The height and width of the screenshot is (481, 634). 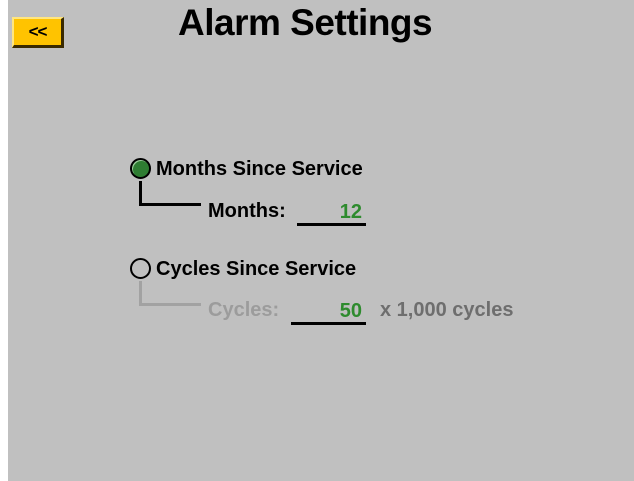 I want to click on months-radio-button, so click(x=140, y=168).